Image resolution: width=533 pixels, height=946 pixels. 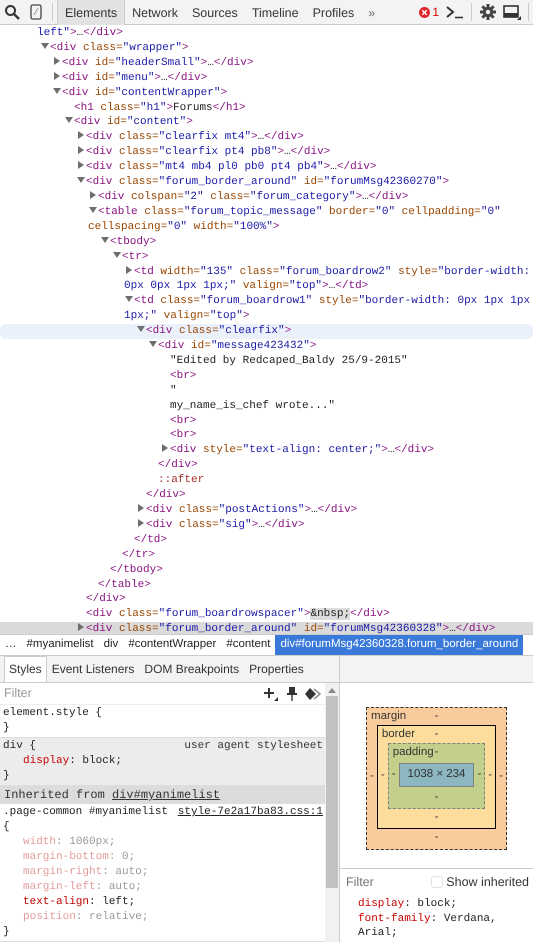 I want to click on panel-tab: Timeline, so click(x=275, y=12).